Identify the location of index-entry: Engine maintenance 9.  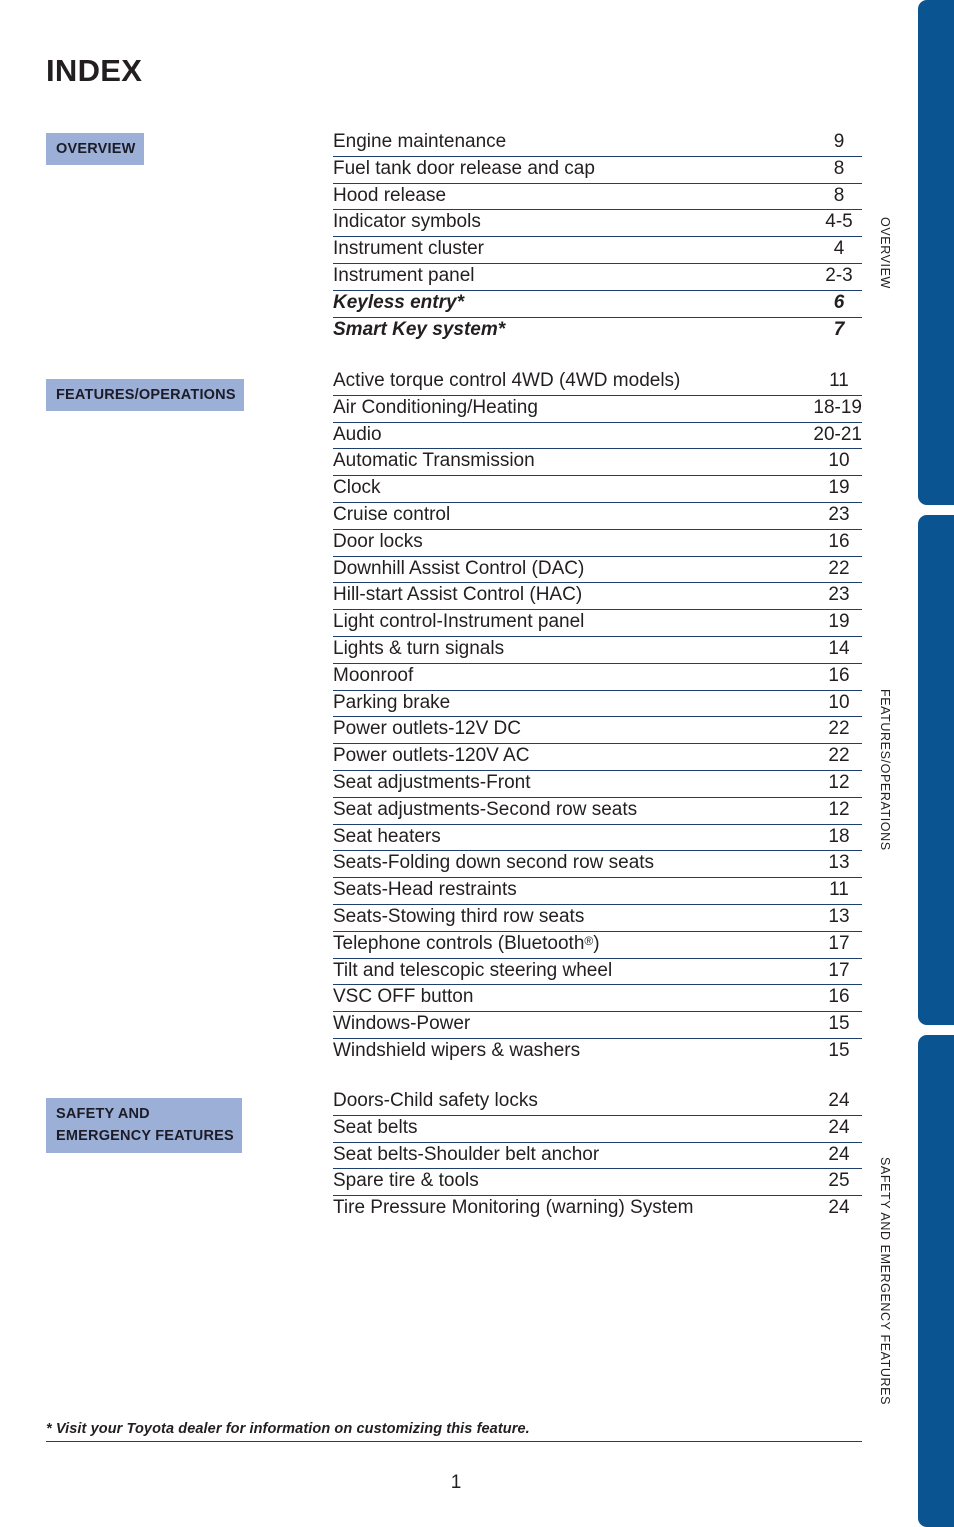
(597, 143).